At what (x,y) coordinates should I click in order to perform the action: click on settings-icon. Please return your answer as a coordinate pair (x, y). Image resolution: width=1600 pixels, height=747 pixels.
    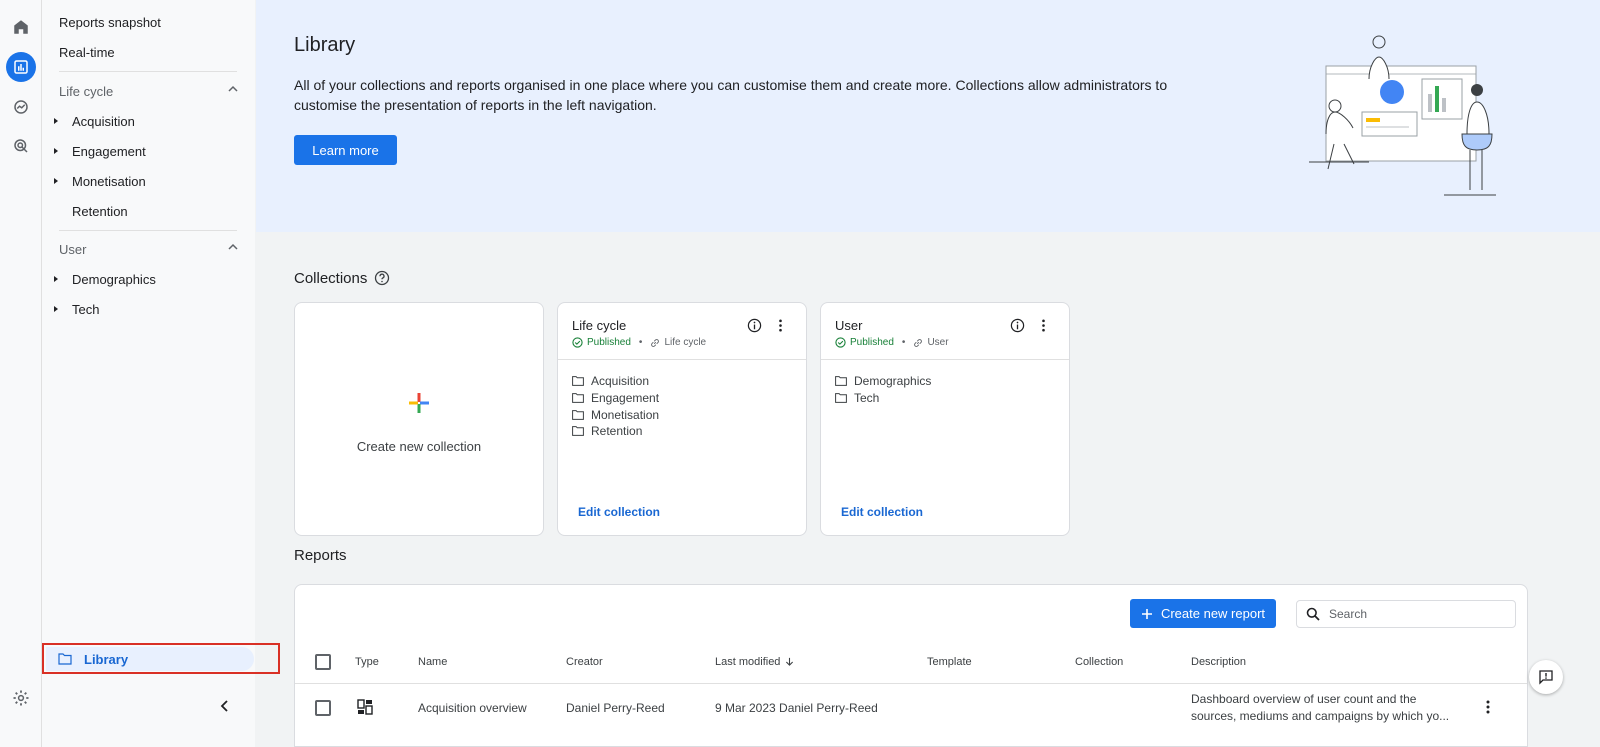
    Looking at the image, I should click on (21, 698).